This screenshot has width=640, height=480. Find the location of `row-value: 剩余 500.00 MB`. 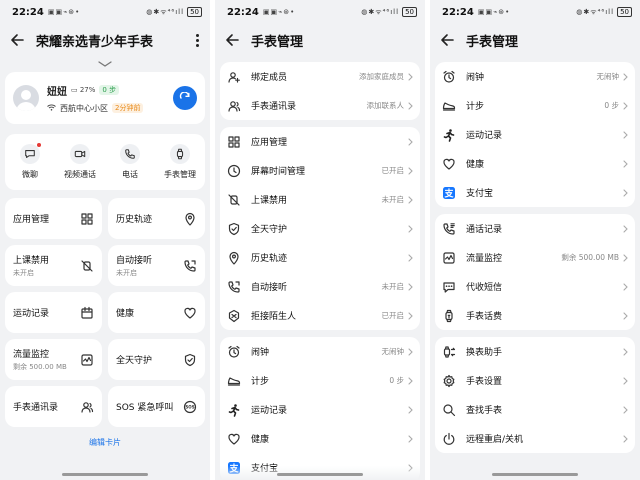

row-value: 剩余 500.00 MB is located at coordinates (590, 257).